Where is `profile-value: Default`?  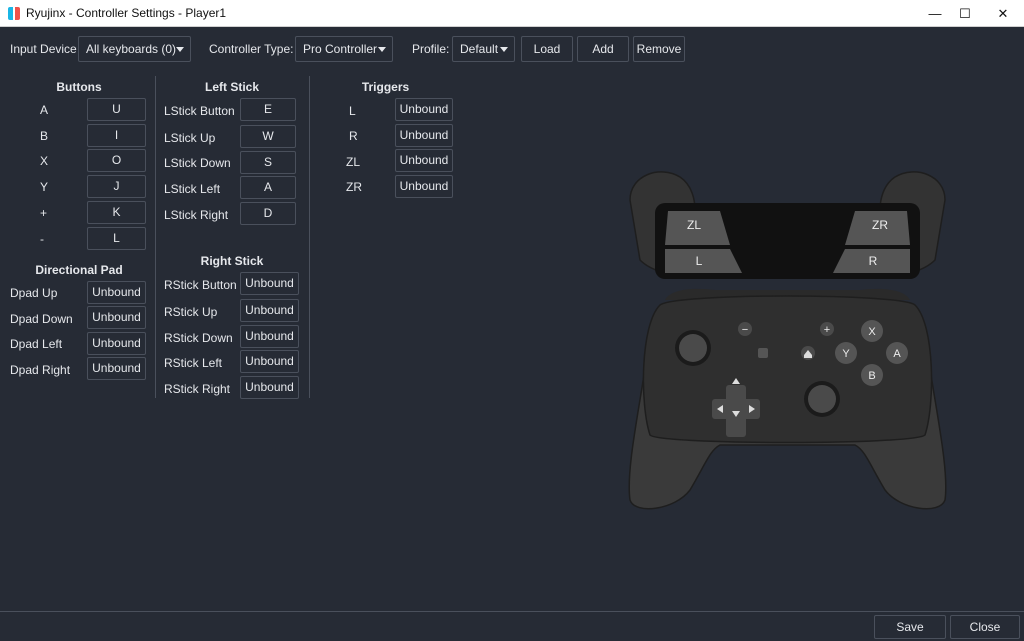
profile-value: Default is located at coordinates (479, 49).